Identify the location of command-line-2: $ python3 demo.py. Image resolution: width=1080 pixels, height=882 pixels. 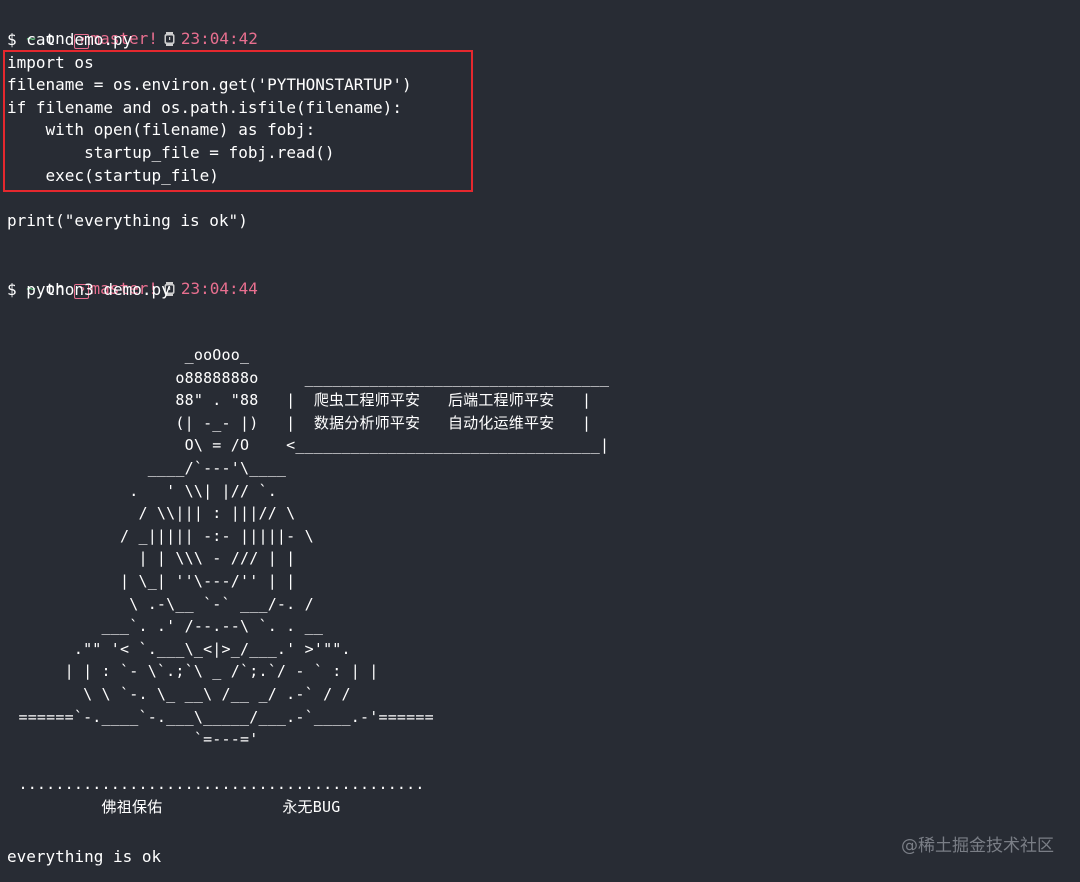
(89, 289).